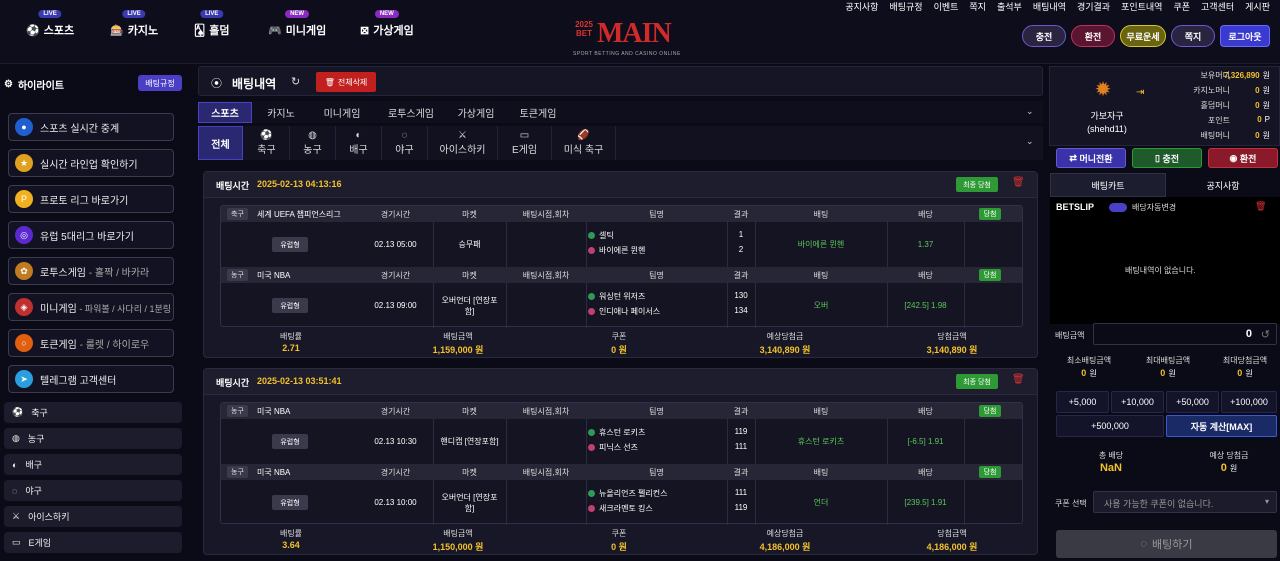 This screenshot has width=1280, height=561. What do you see at coordinates (124, 308) in the screenshot?
I see `highlight-sub: - 파워볼 / 사다리 / 1분링` at bounding box center [124, 308].